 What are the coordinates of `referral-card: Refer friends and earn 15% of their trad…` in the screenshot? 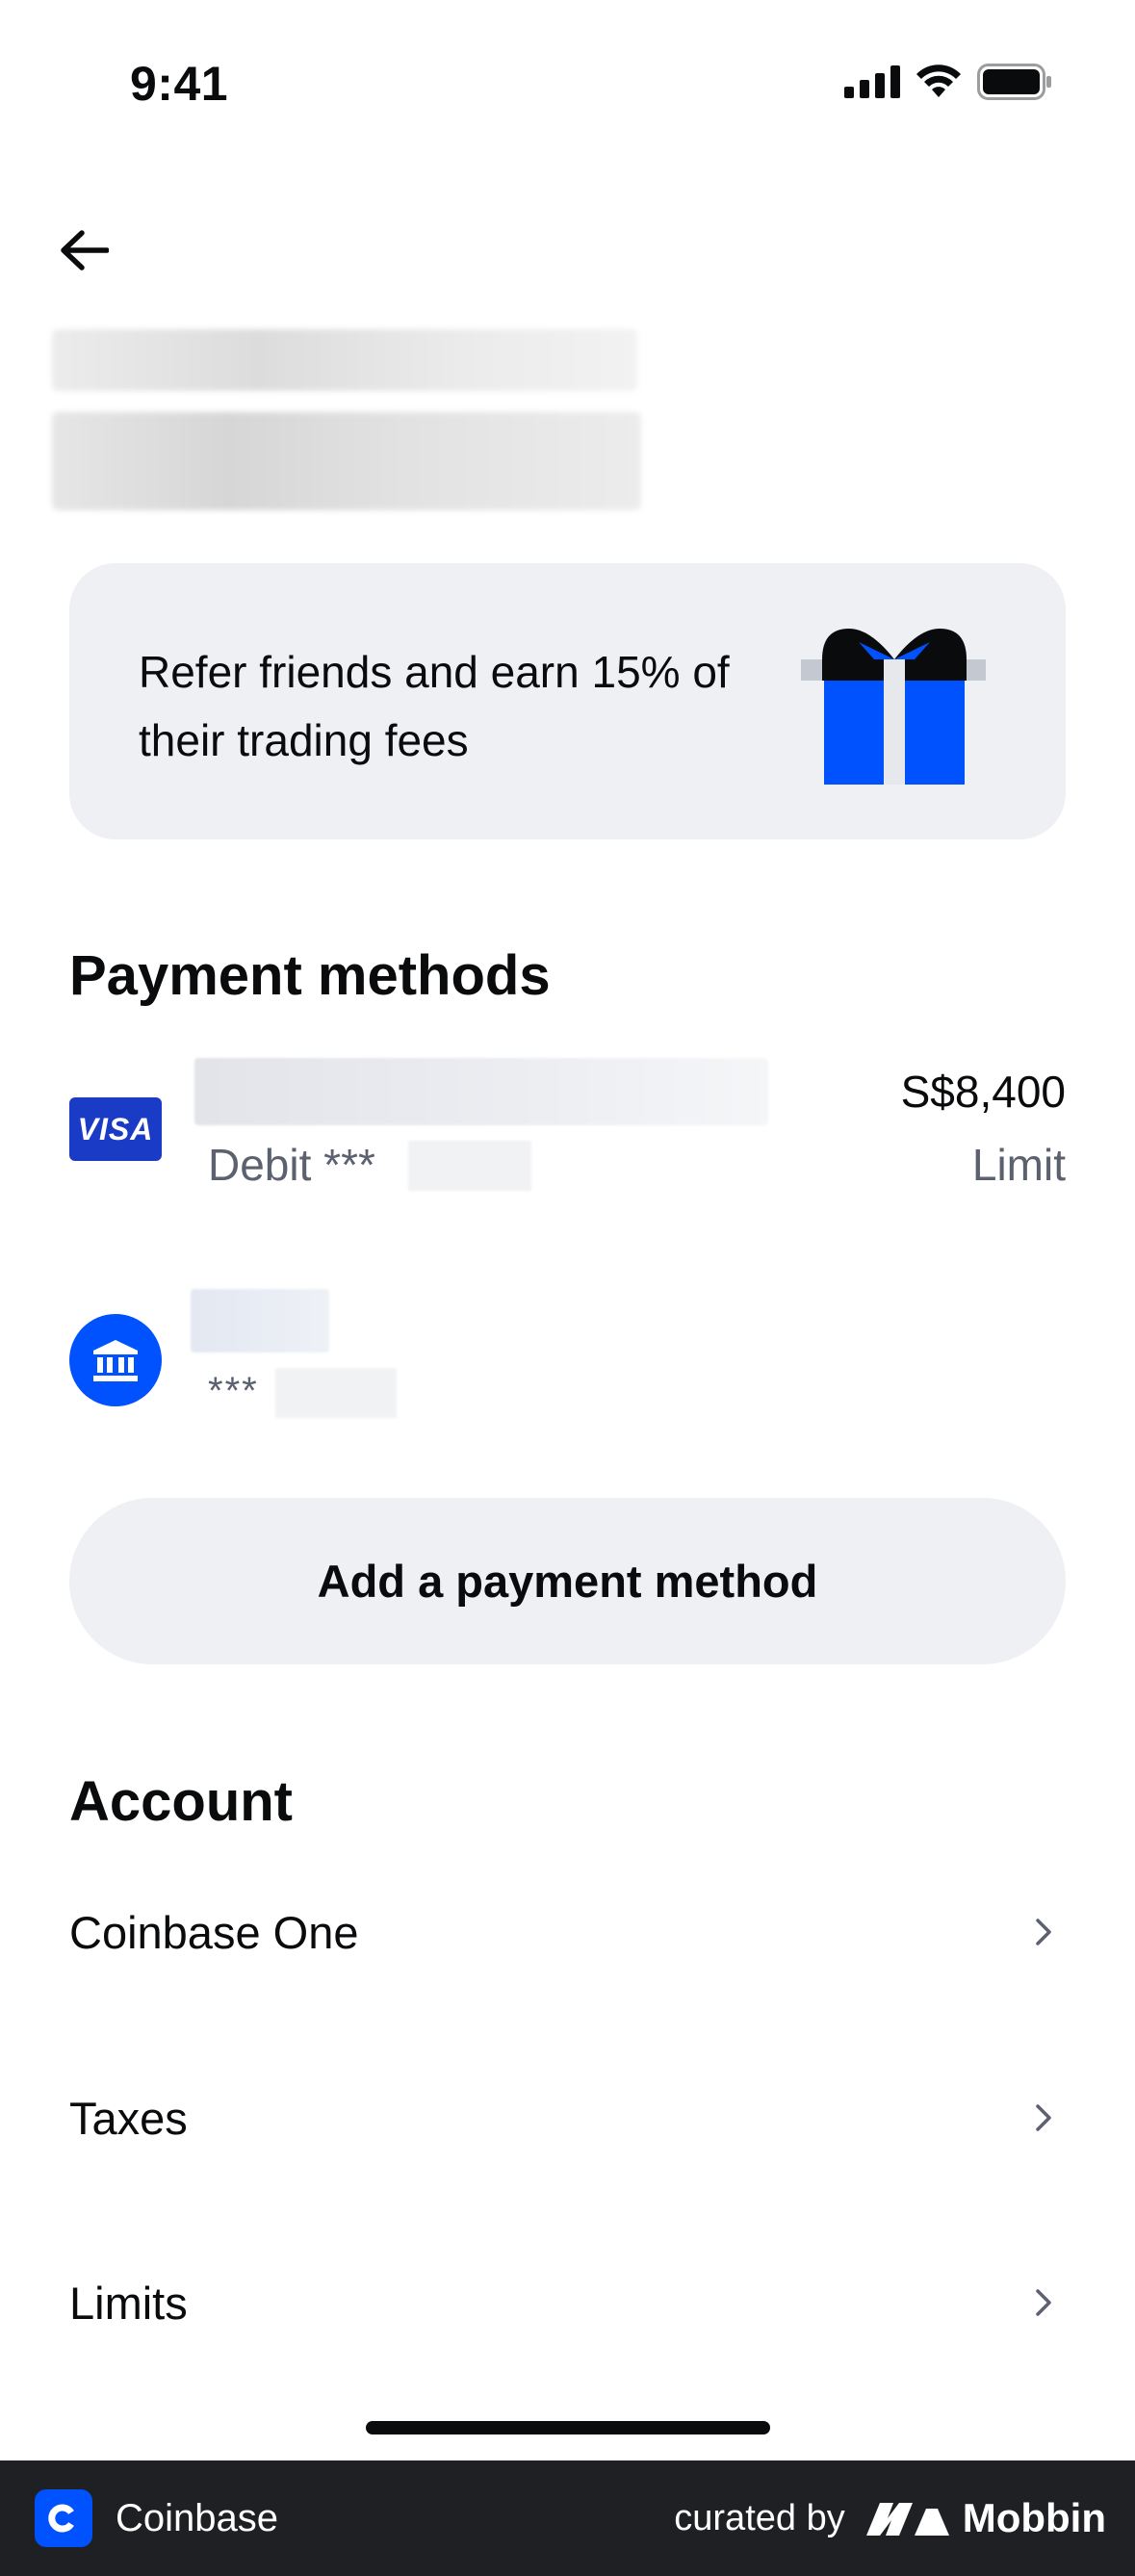 It's located at (567, 701).